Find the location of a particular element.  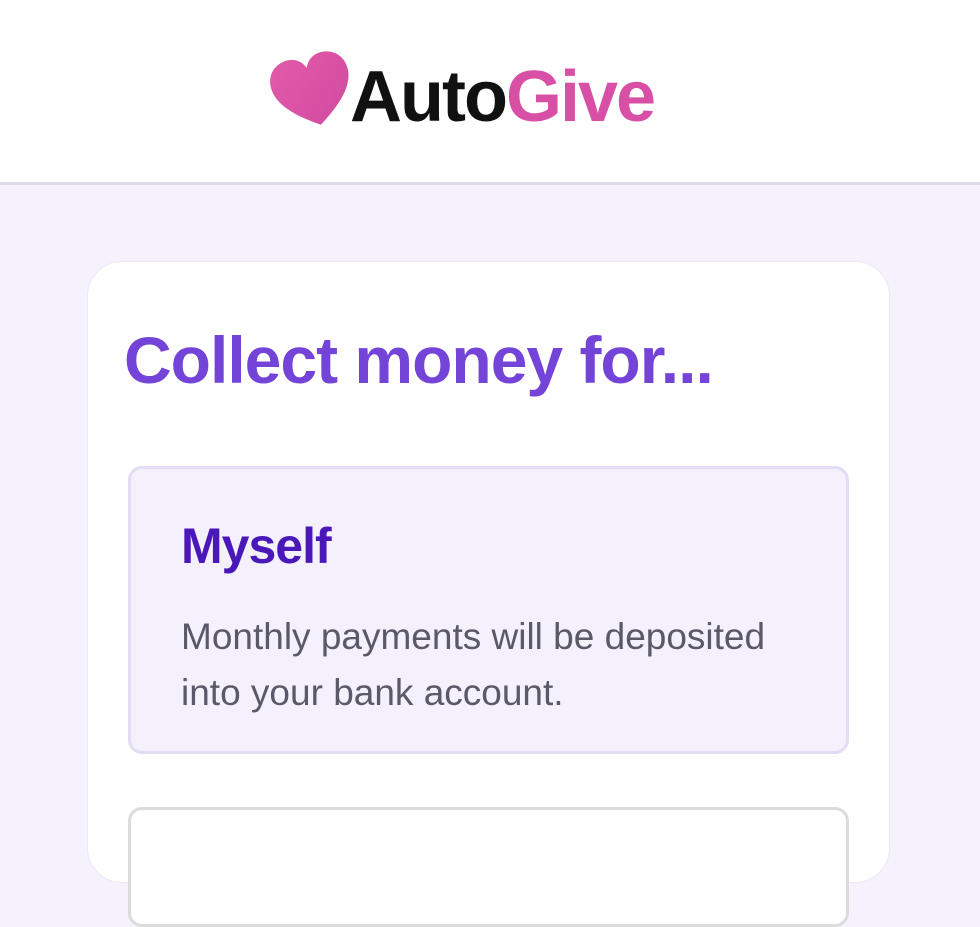

heart-icon is located at coordinates (309, 88).